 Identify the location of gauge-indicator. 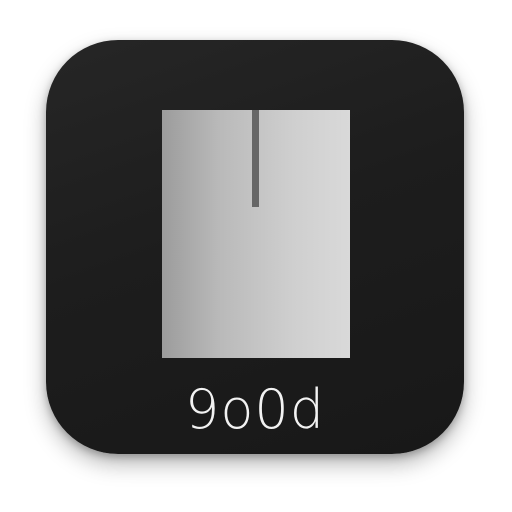
(255, 158).